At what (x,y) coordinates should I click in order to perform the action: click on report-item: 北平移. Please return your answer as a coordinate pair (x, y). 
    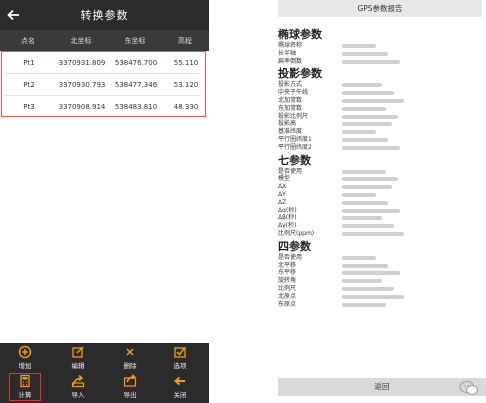
    Looking at the image, I should click on (380, 266).